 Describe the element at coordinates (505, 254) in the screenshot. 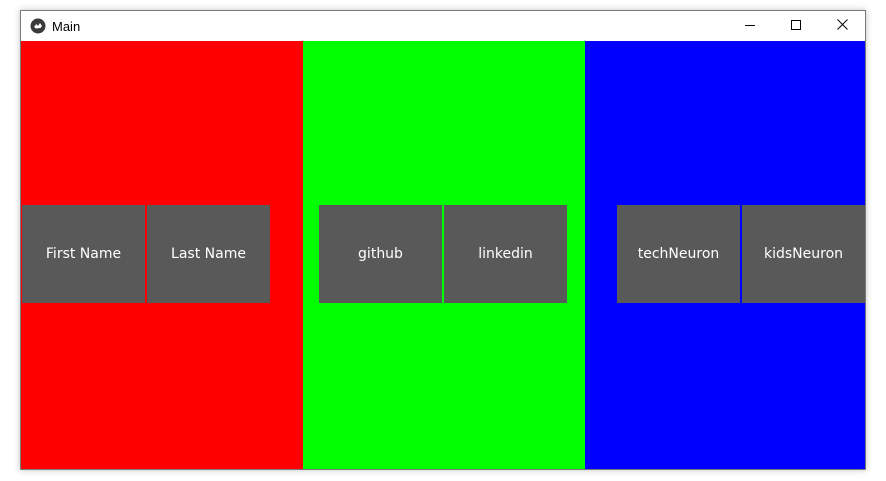

I see `linkedin-button: linkedin` at that location.